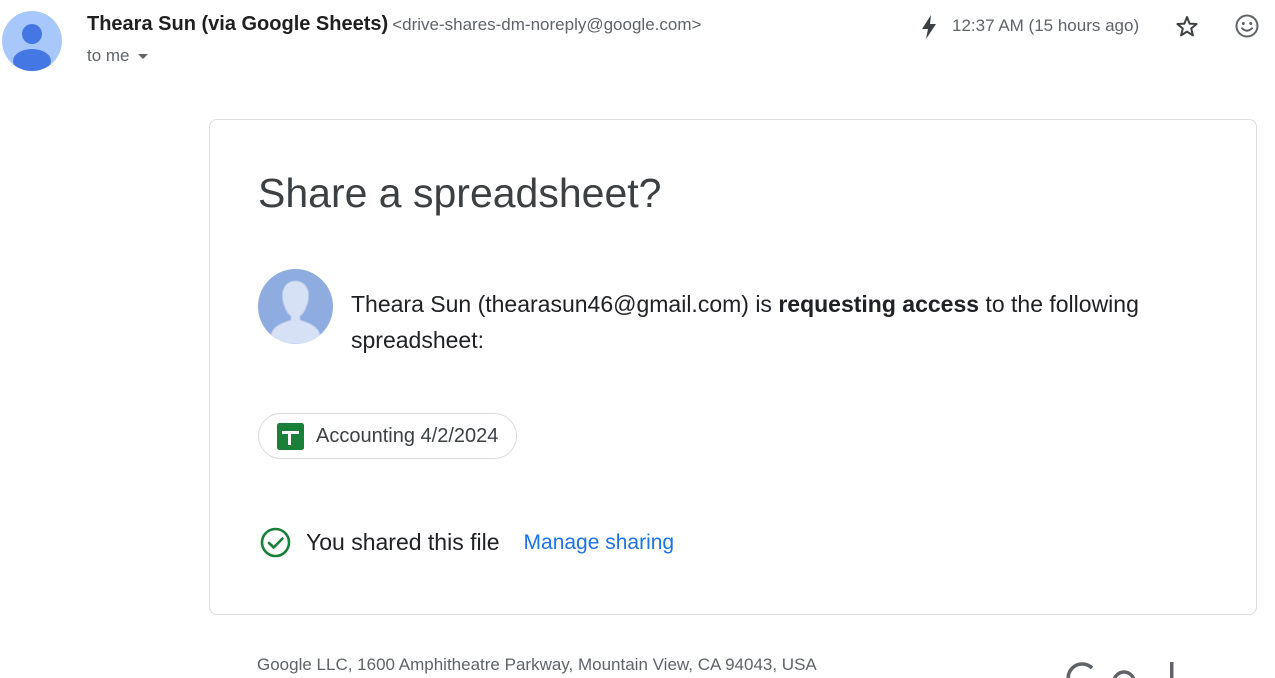  What do you see at coordinates (1046, 25) in the screenshot?
I see `timestamp: 12:37 AM (15 hours ago)` at bounding box center [1046, 25].